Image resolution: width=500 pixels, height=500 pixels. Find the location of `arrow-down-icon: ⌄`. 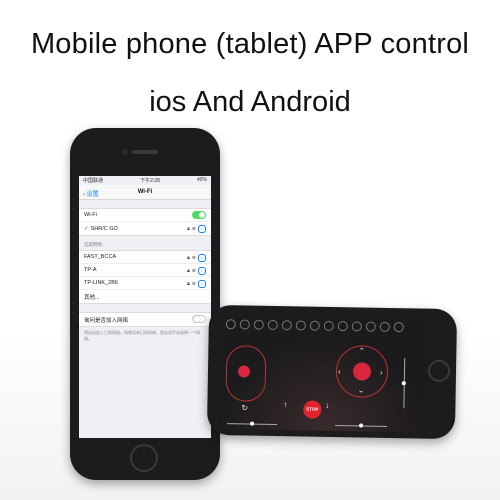

arrow-down-icon: ⌄ is located at coordinates (361, 389).